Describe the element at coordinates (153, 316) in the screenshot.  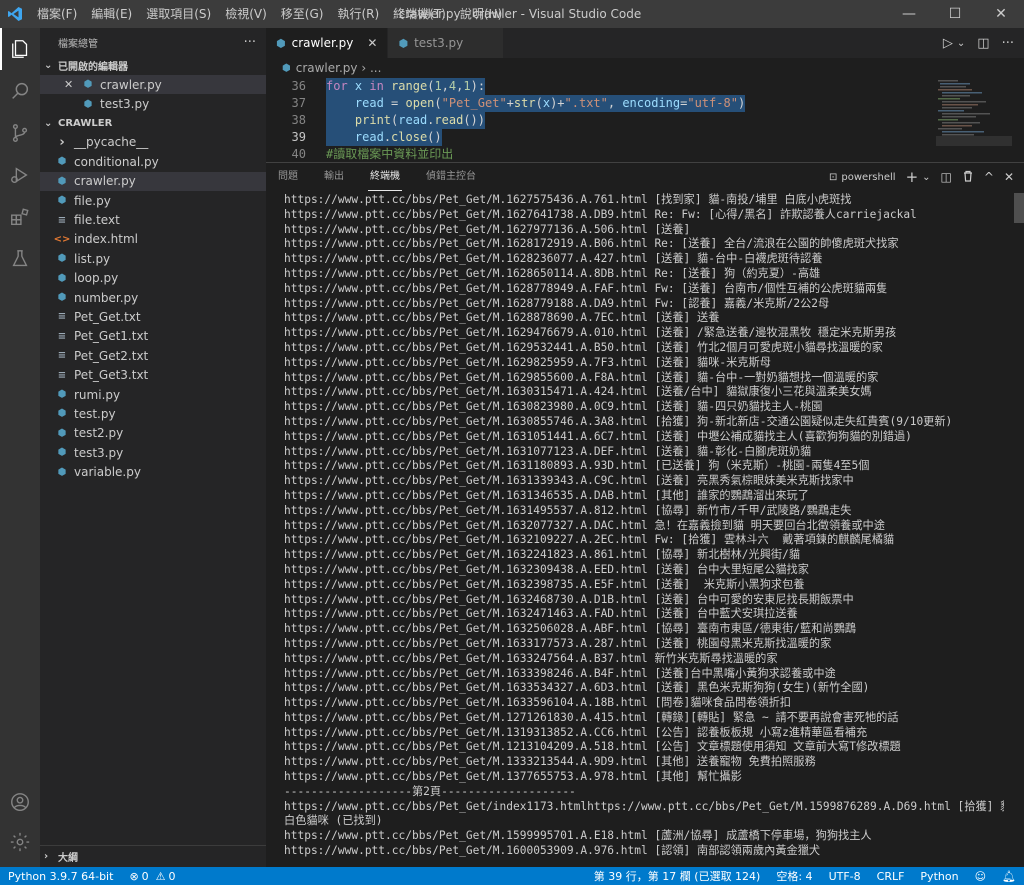
I see `file-item: ≡ Pet_Get.txt` at that location.